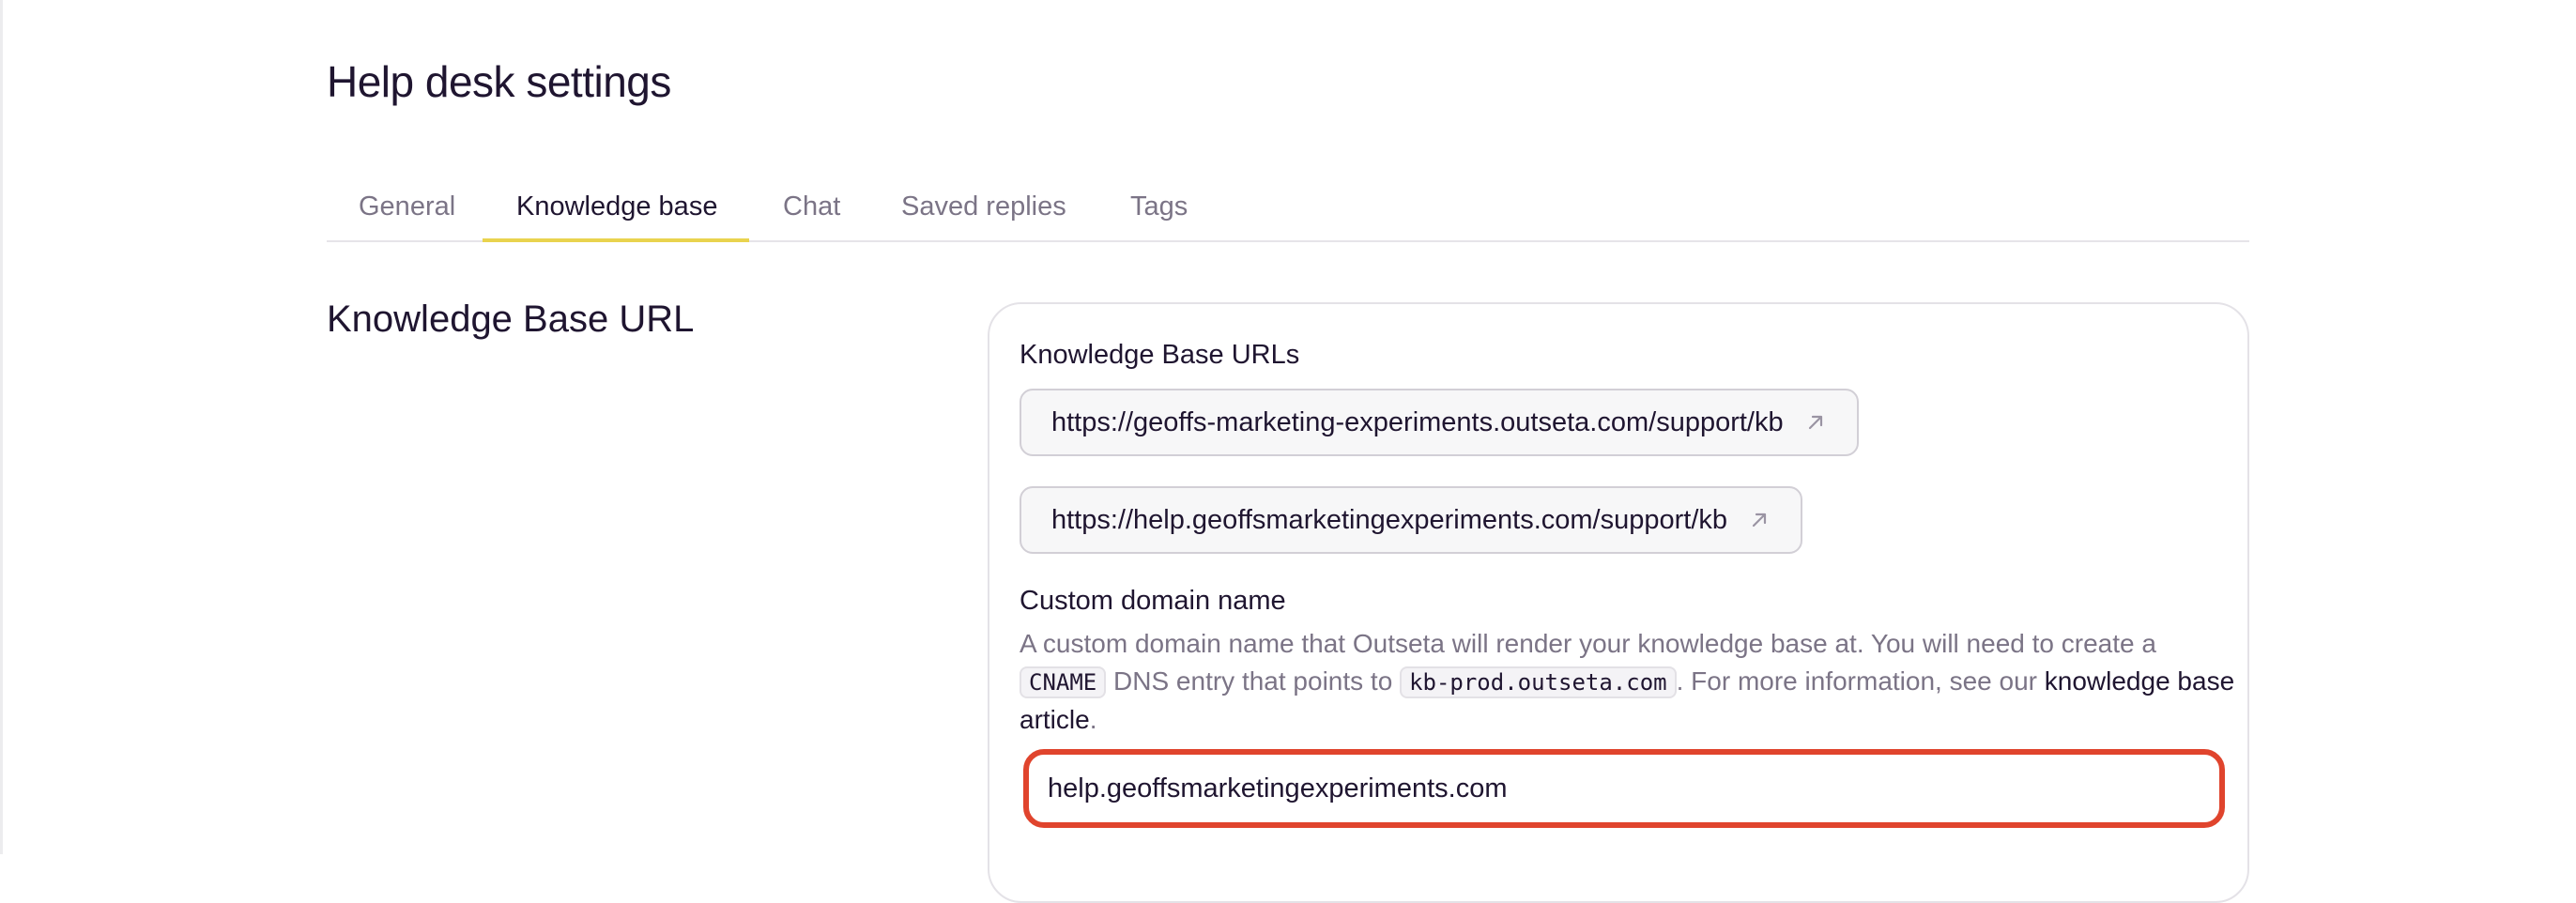  Describe the element at coordinates (407, 216) in the screenshot. I see `tab-general: General` at that location.